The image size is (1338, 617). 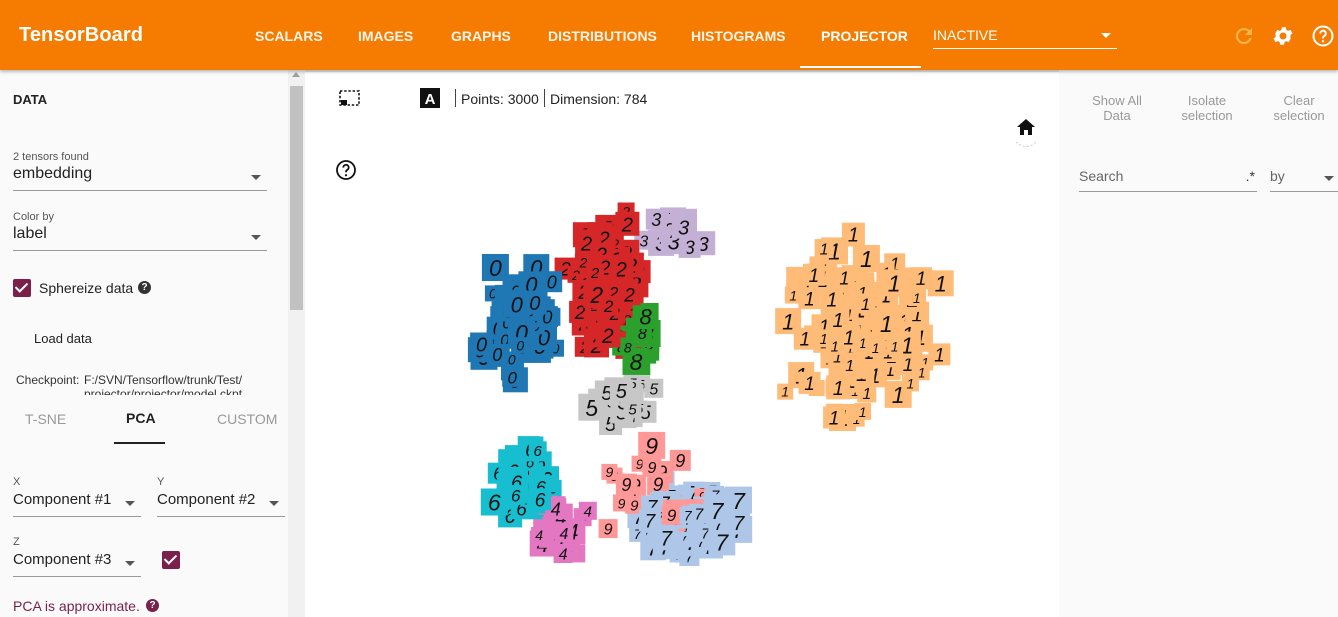 What do you see at coordinates (1299, 100) in the screenshot?
I see `clear-line1: Clear` at bounding box center [1299, 100].